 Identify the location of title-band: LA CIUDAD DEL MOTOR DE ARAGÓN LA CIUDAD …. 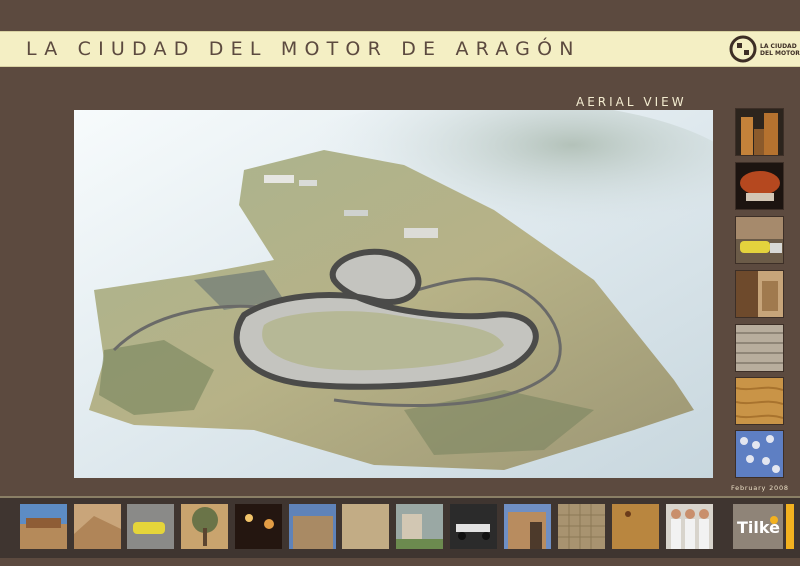
(400, 49).